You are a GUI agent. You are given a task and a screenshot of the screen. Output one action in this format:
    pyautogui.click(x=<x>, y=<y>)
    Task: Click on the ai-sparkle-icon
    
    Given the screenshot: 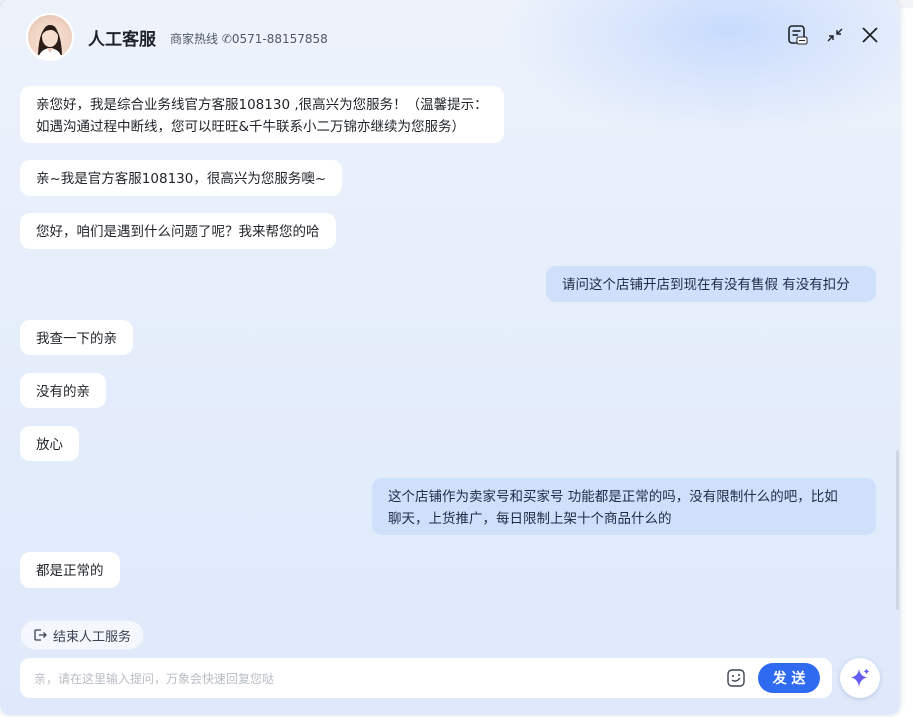 What is the action you would take?
    pyautogui.click(x=860, y=678)
    